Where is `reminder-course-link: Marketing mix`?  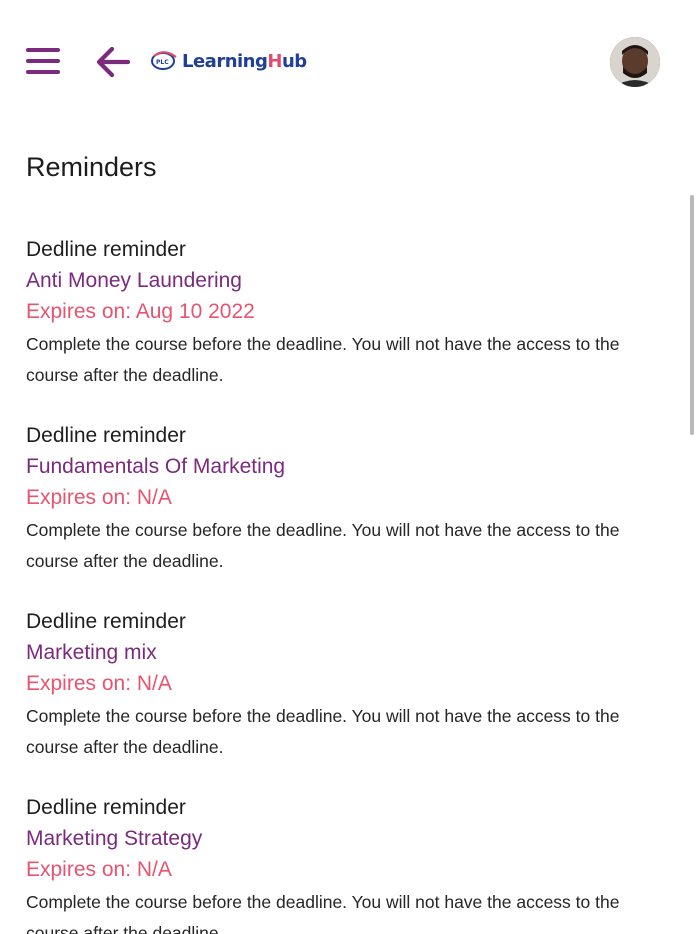
reminder-course-link: Marketing mix is located at coordinates (336, 652).